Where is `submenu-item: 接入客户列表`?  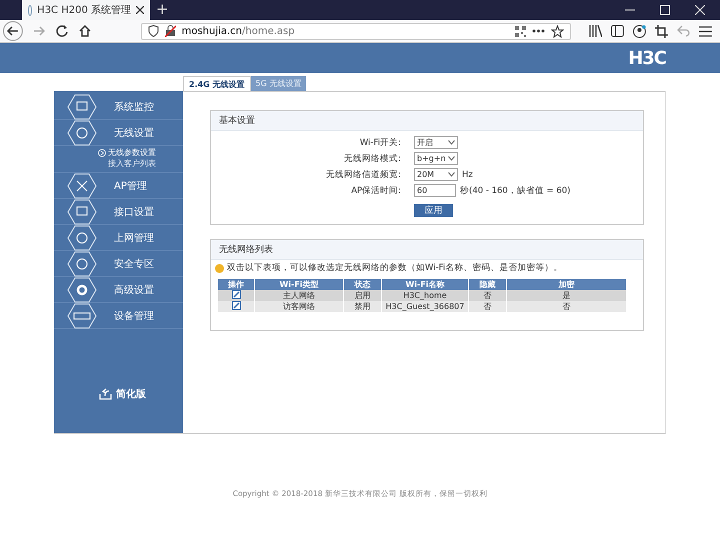 submenu-item: 接入客户列表 is located at coordinates (132, 163).